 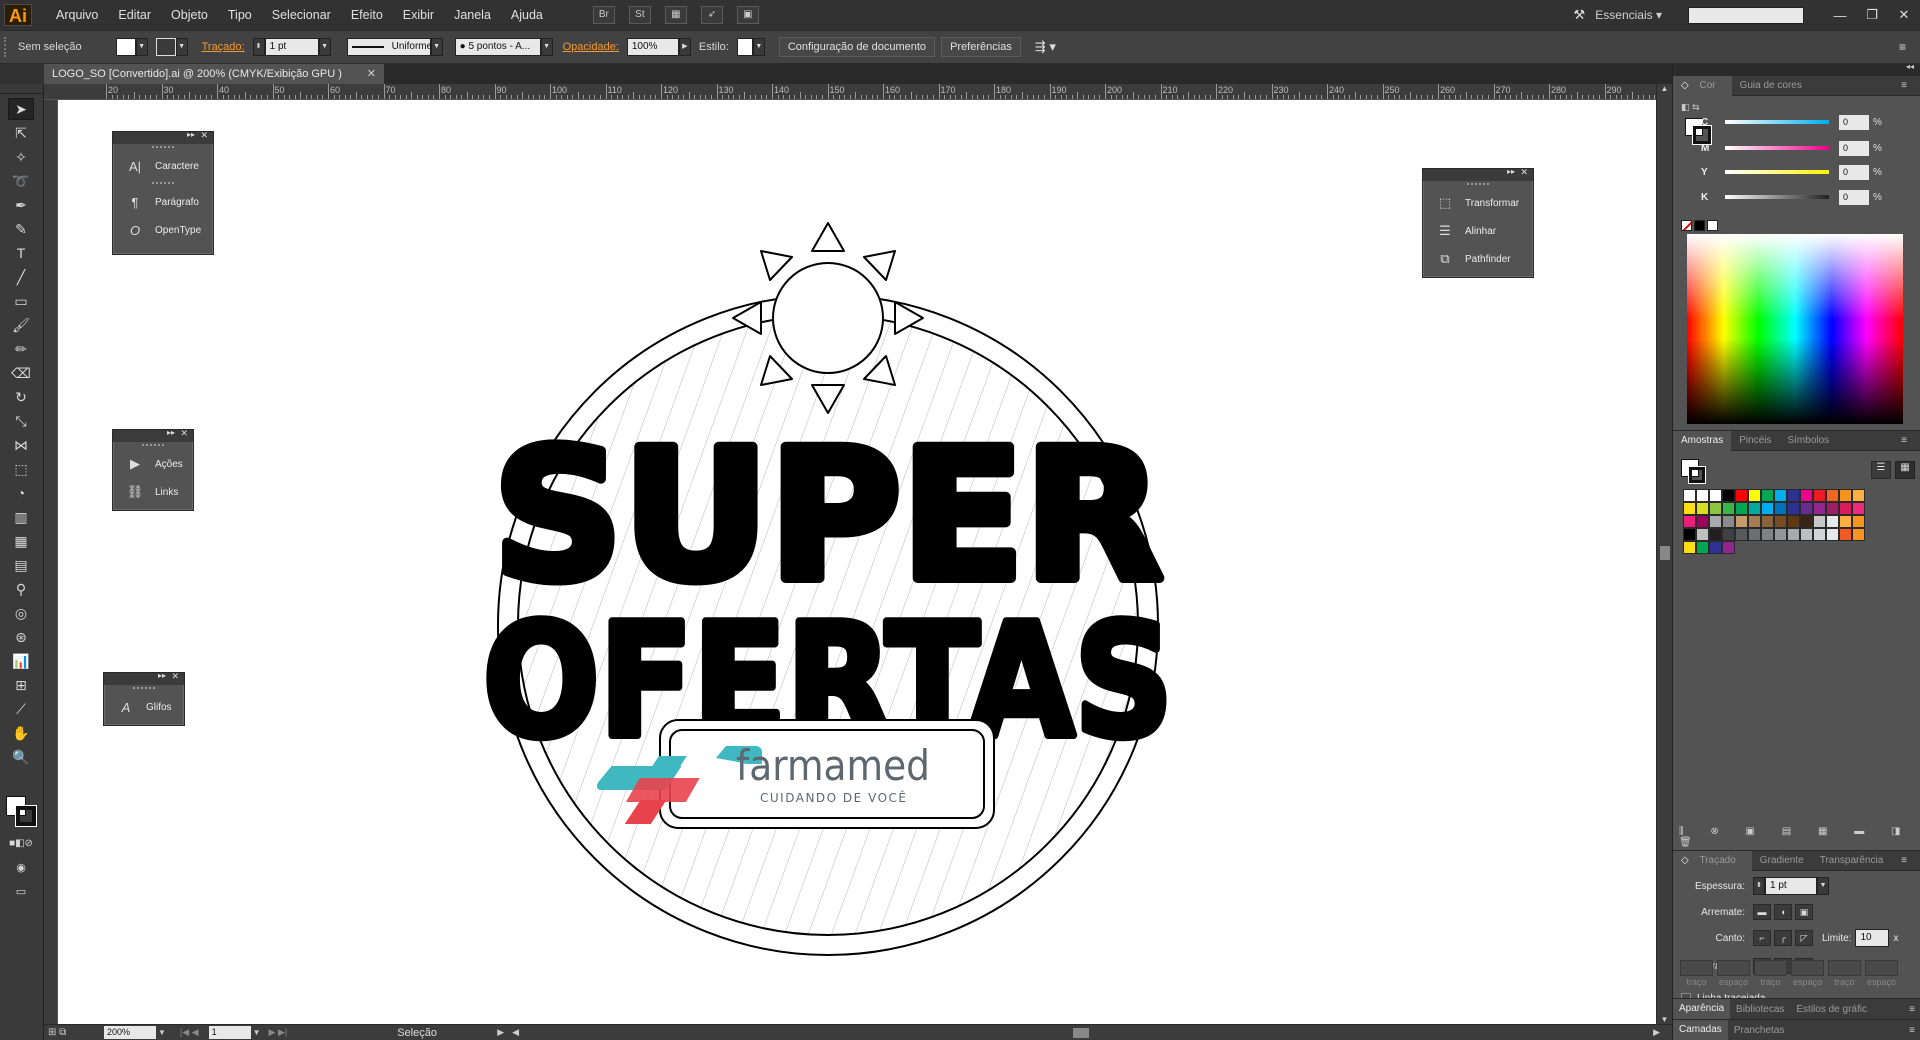 I want to click on color-mode-buttons-icon: ■◧⊘, so click(x=21, y=843).